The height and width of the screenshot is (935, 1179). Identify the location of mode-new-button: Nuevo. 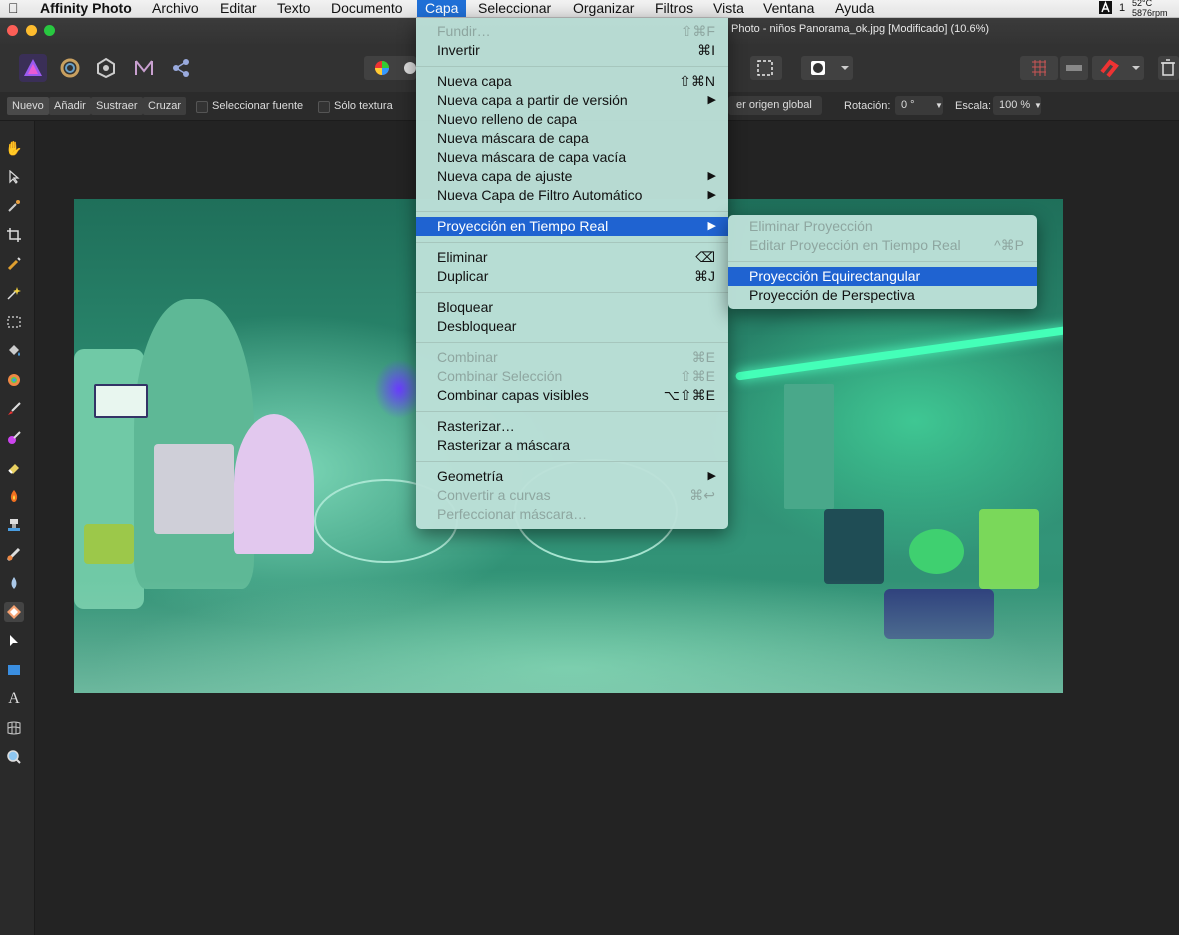
(28, 106).